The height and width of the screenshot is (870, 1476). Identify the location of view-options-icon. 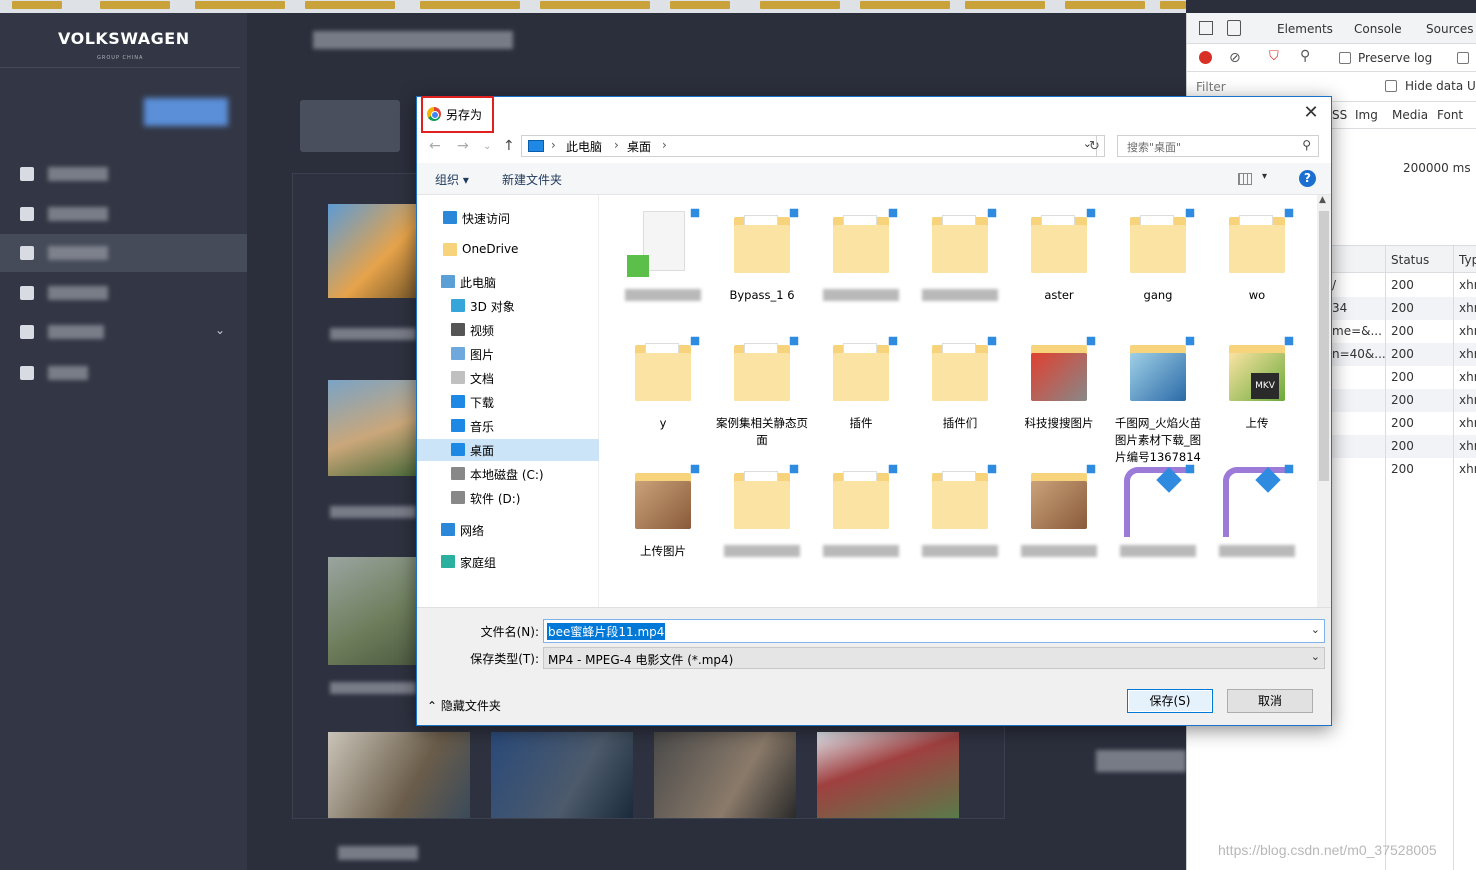
(1245, 179).